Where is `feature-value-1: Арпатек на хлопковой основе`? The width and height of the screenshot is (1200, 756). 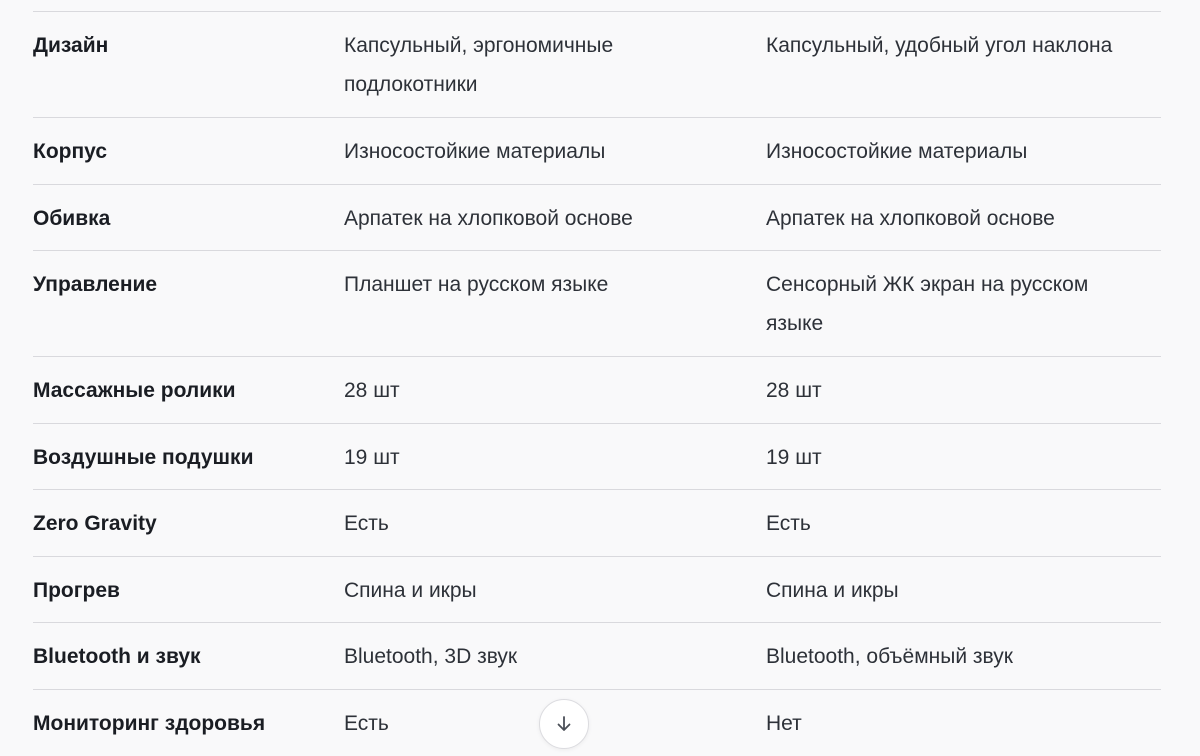
feature-value-1: Арпатек на хлопковой основе is located at coordinates (488, 218).